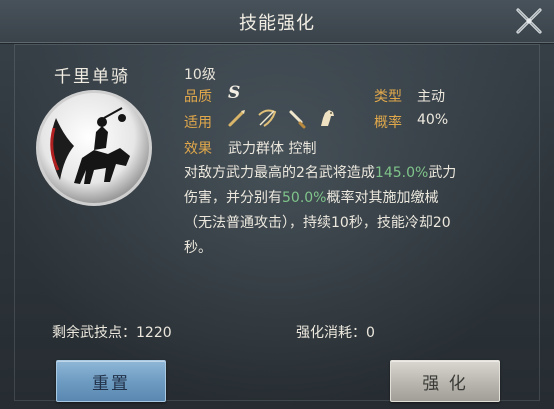 The image size is (554, 409). Describe the element at coordinates (327, 118) in the screenshot. I see `horse-icon` at that location.